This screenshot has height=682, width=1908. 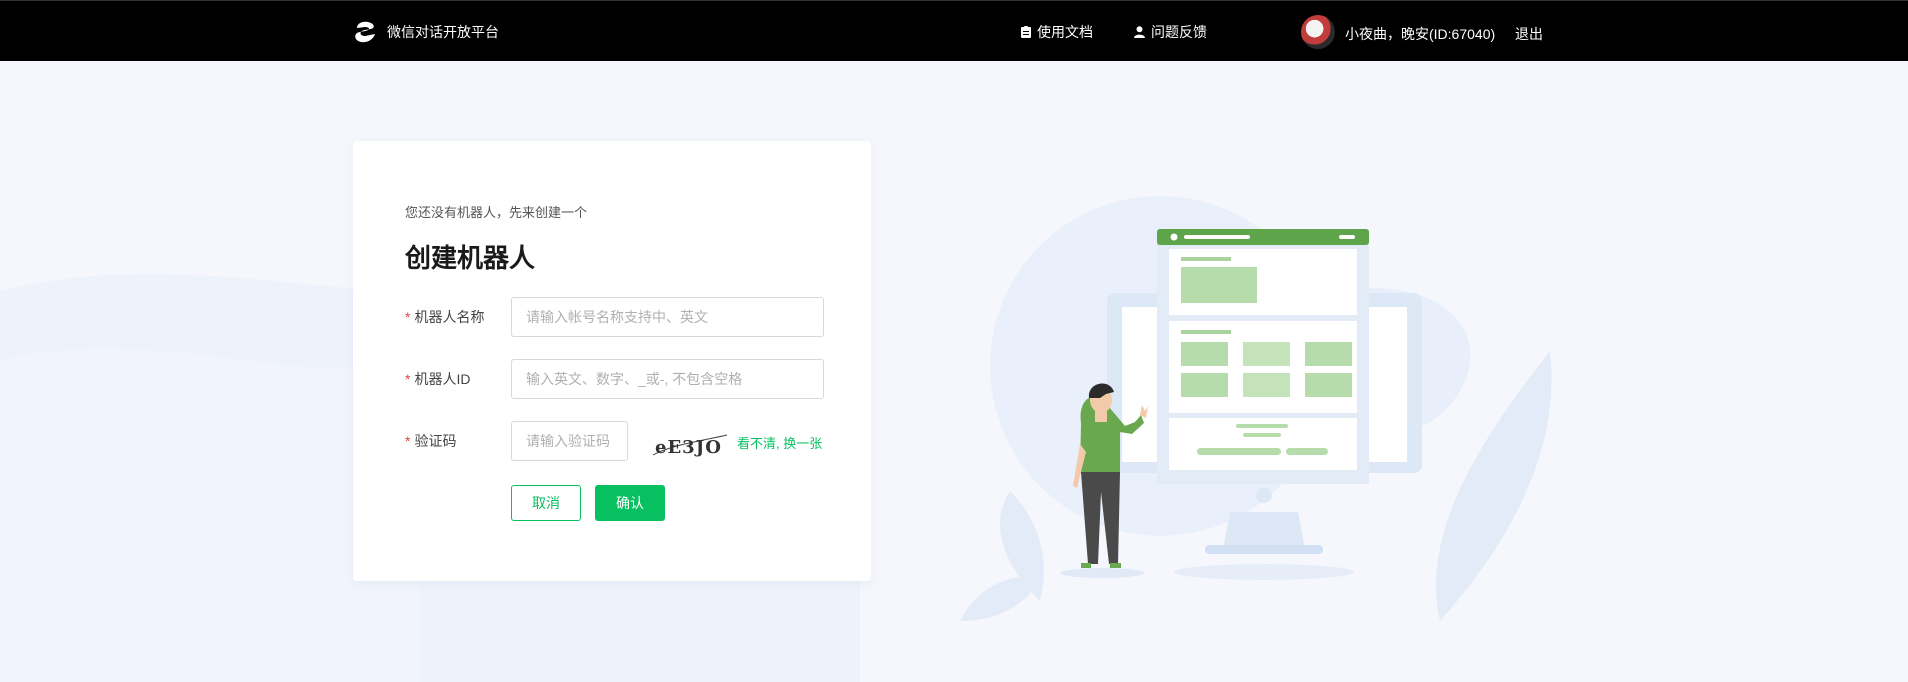 What do you see at coordinates (1420, 34) in the screenshot?
I see `user-name: 小夜曲，晚安(ID:67040)` at bounding box center [1420, 34].